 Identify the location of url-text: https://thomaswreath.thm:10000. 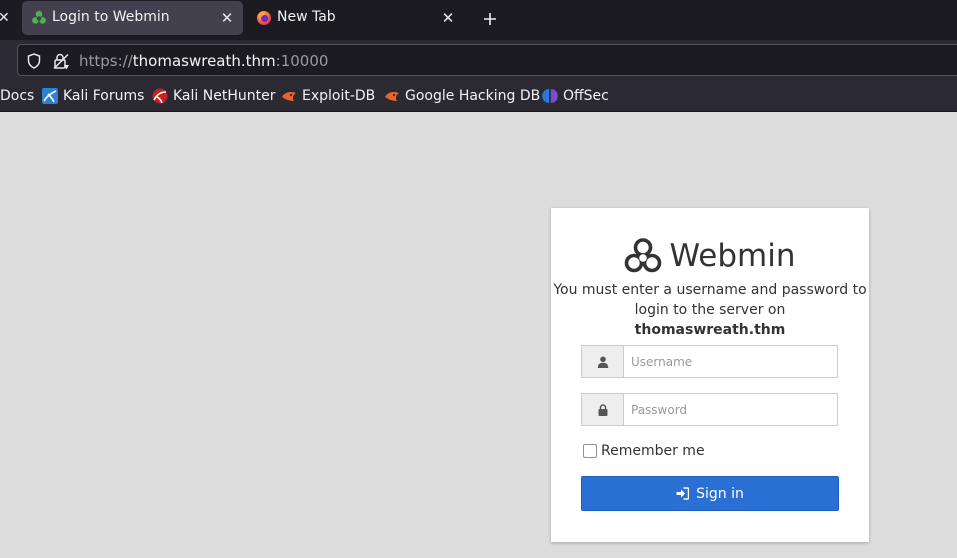
(203, 61).